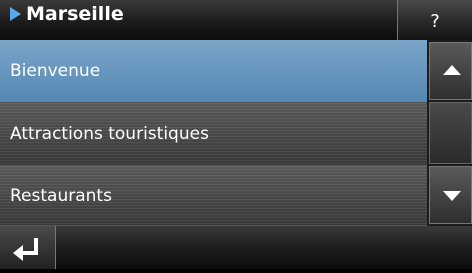  I want to click on scroll-up-button, so click(450, 71).